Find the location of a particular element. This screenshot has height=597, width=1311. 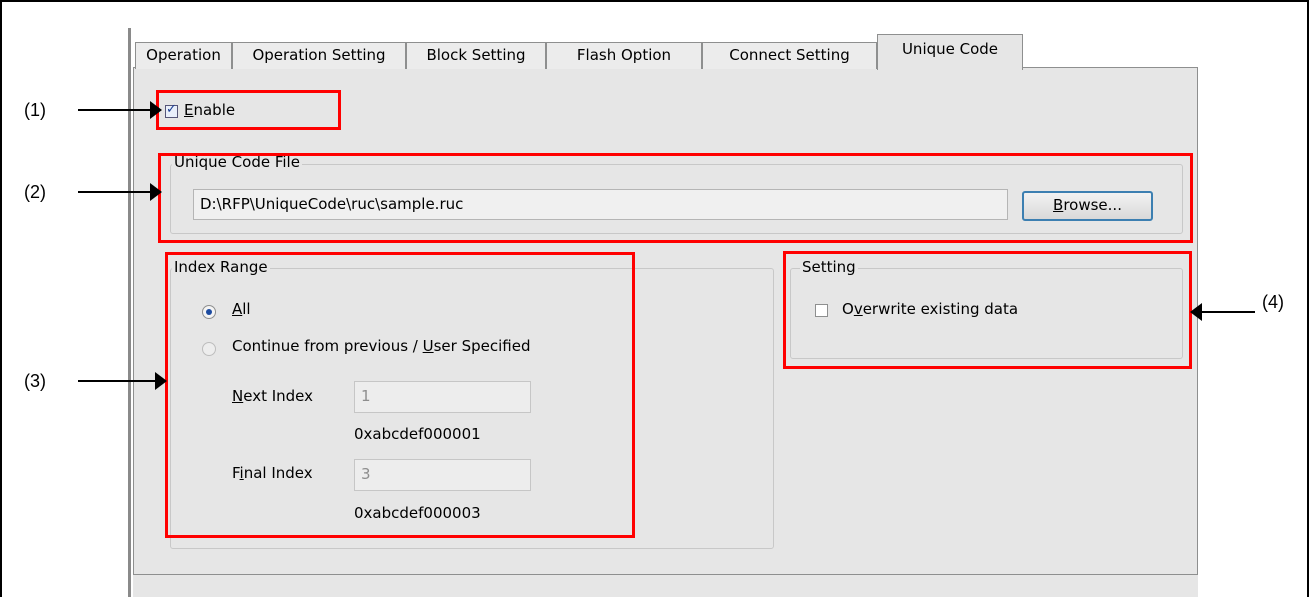

tab-label: Block Setting is located at coordinates (476, 55).